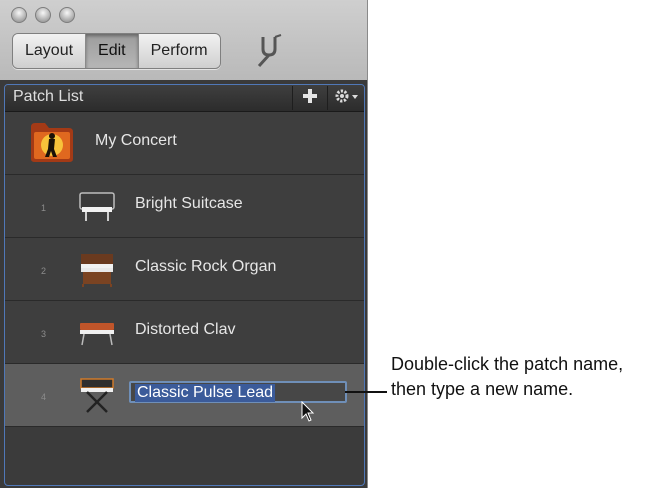  I want to click on callout-line, so click(366, 392).